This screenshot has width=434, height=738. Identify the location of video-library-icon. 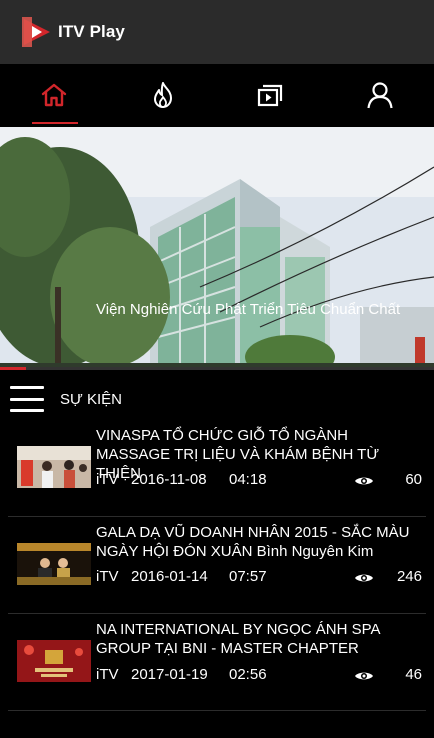
(270, 95).